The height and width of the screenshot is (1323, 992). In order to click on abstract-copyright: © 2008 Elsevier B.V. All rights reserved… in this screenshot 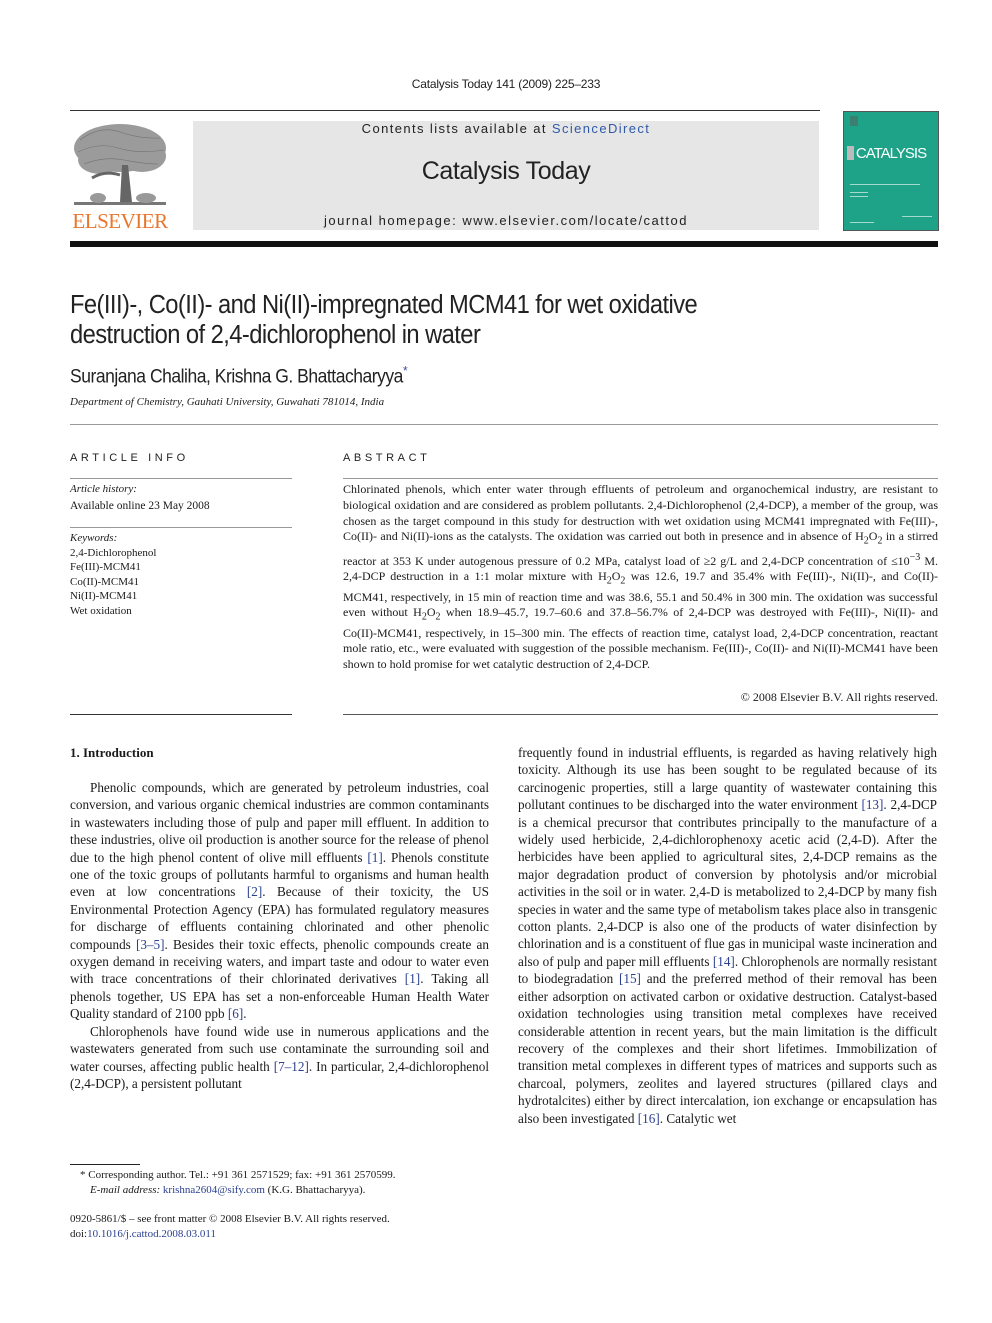, I will do `click(839, 697)`.